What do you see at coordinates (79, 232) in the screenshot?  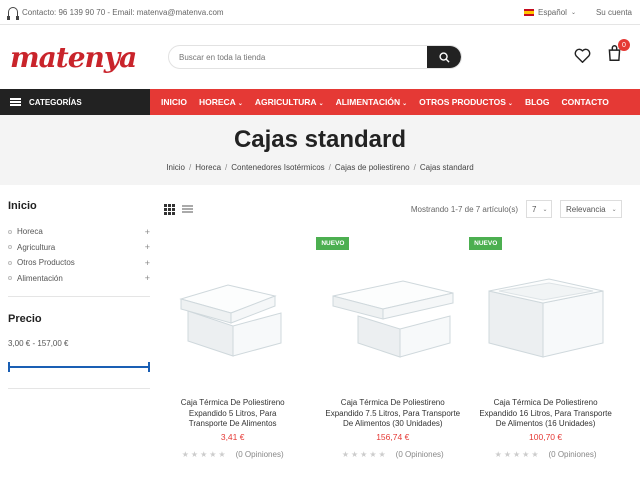 I see `sidebar-item-horeca: Horeca +` at bounding box center [79, 232].